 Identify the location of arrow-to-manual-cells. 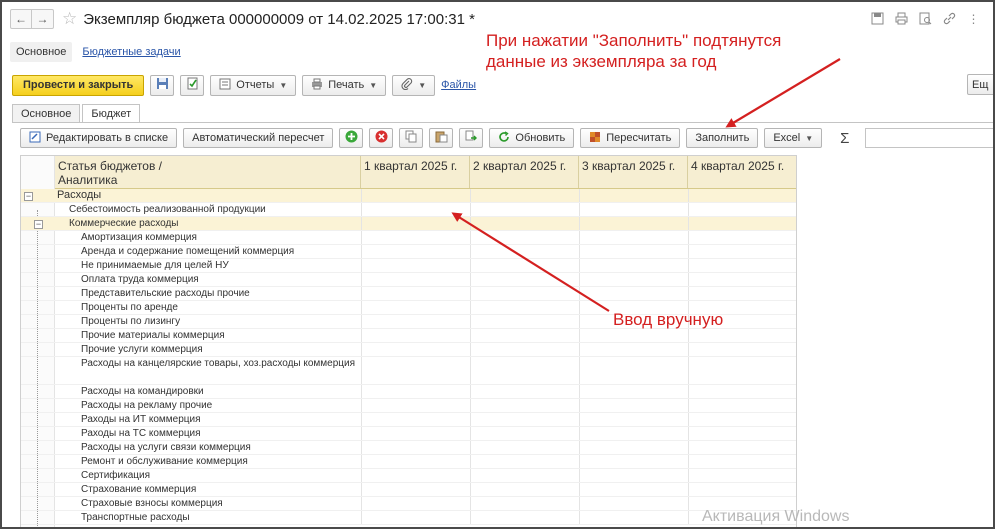
(530, 262).